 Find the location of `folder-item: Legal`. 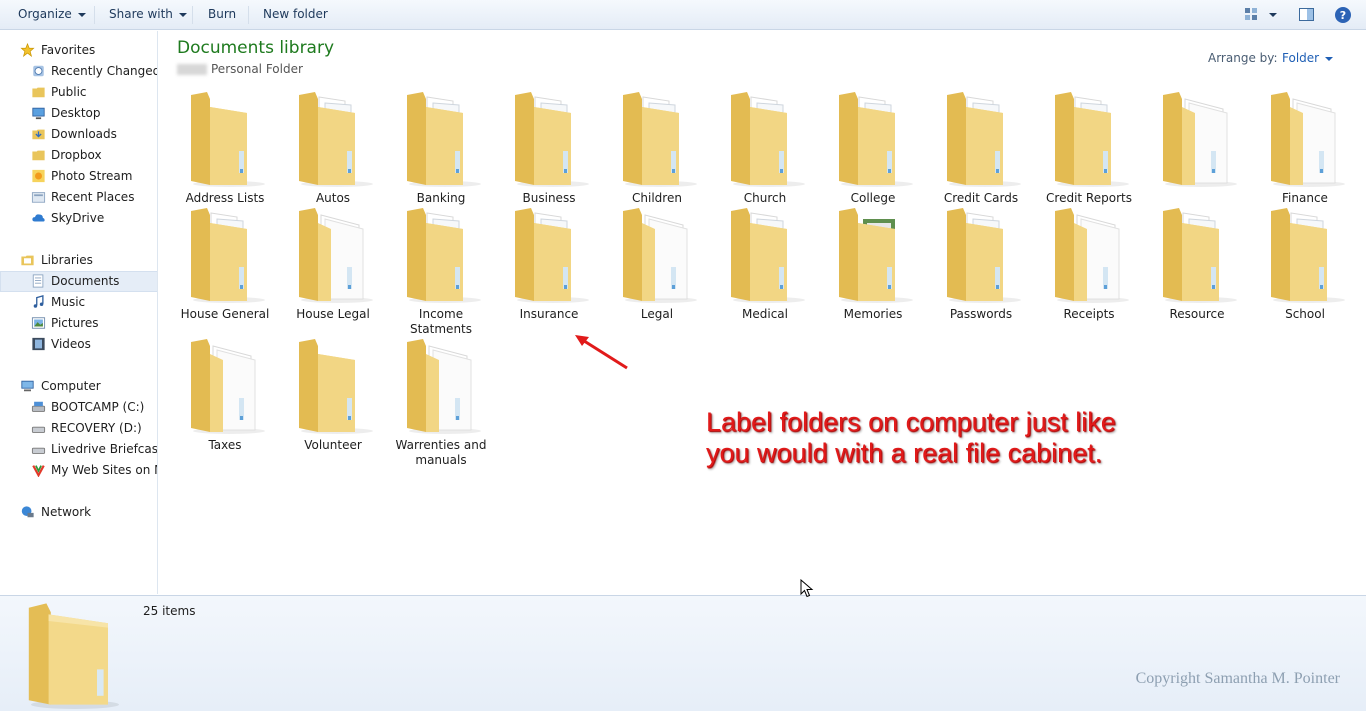

folder-item: Legal is located at coordinates (657, 264).